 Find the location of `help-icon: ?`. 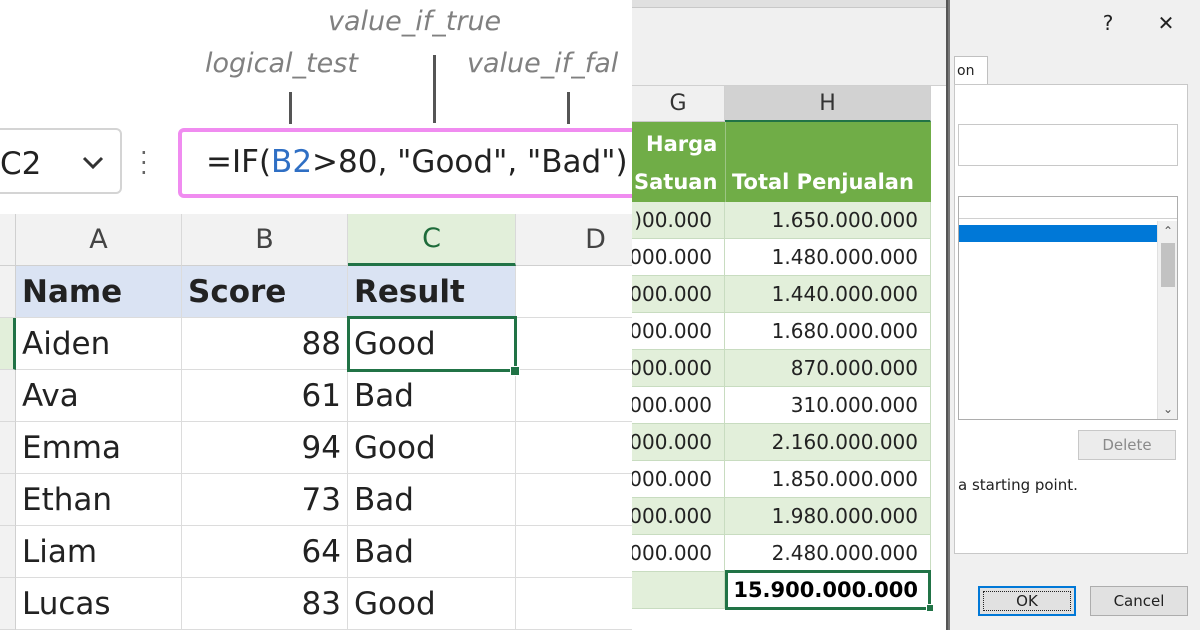

help-icon: ? is located at coordinates (1108, 23).